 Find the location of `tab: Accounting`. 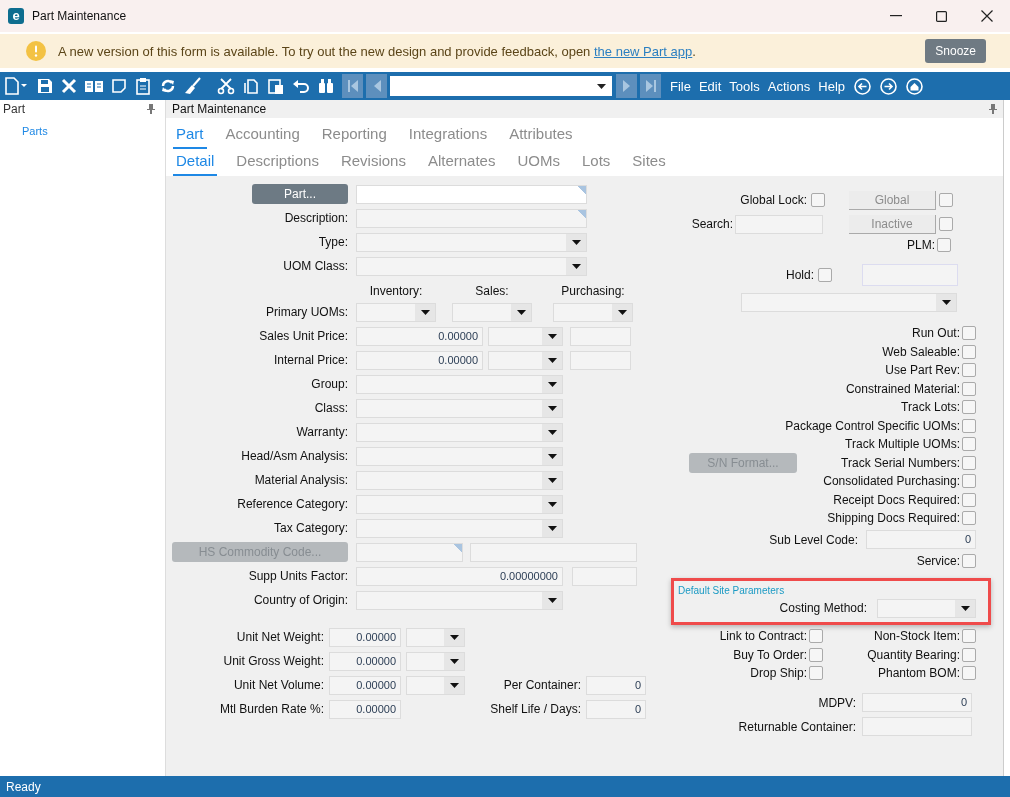

tab: Accounting is located at coordinates (262, 135).